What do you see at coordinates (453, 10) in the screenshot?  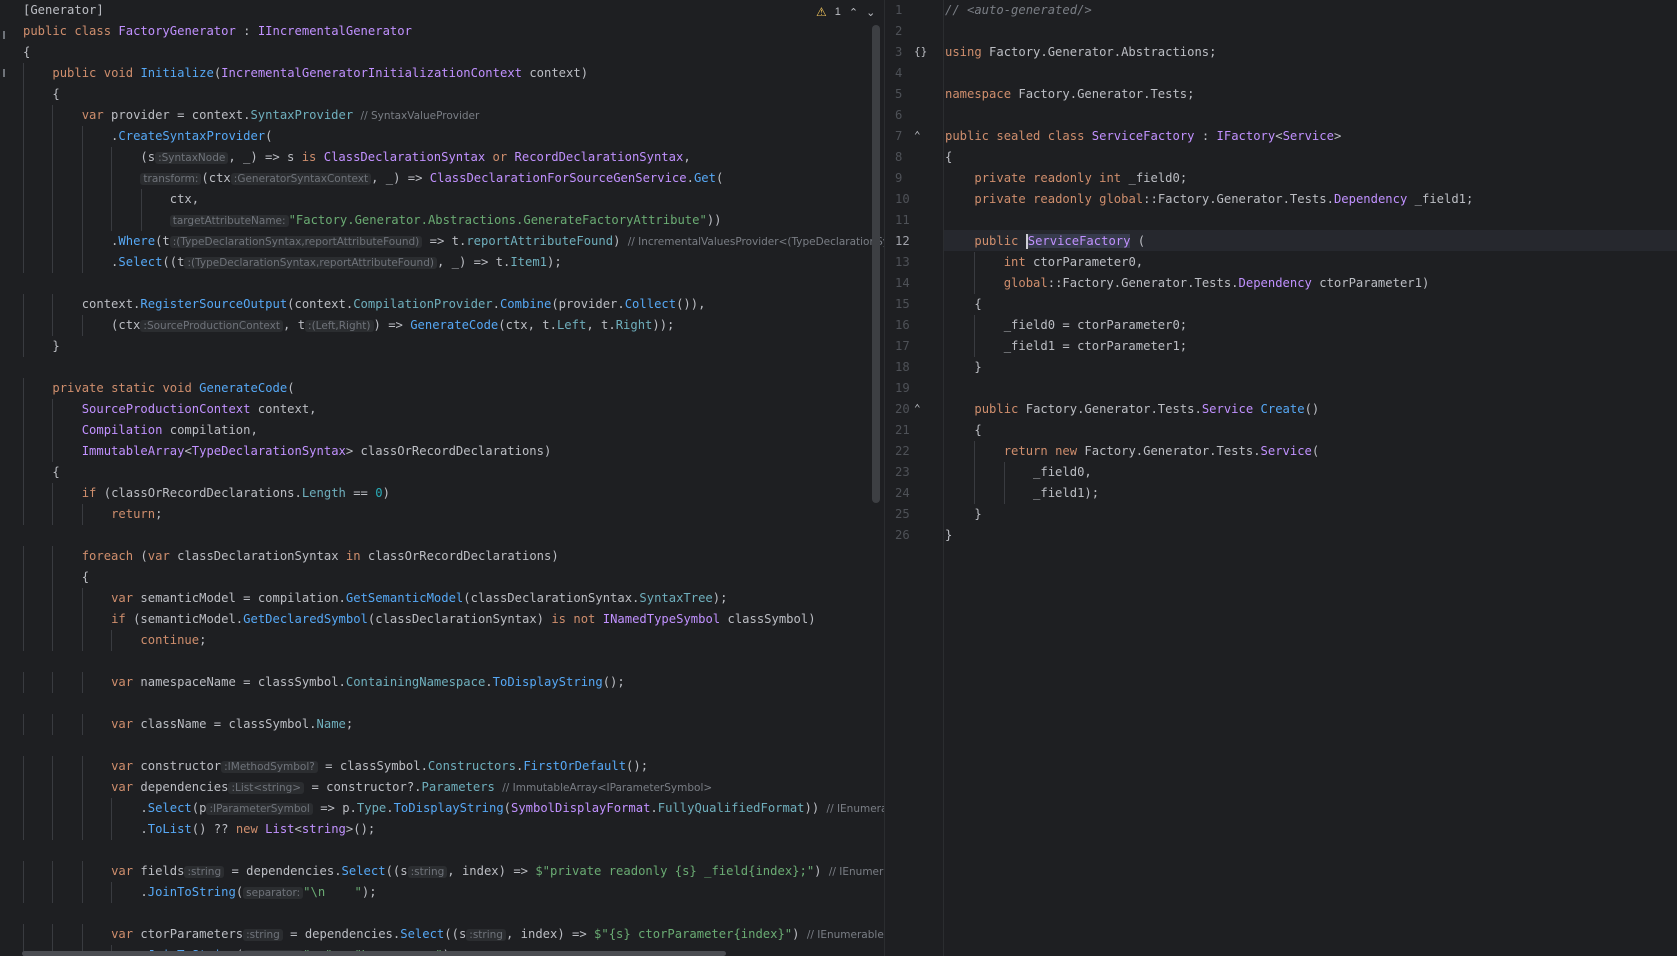 I see `code-line: [Generator]` at bounding box center [453, 10].